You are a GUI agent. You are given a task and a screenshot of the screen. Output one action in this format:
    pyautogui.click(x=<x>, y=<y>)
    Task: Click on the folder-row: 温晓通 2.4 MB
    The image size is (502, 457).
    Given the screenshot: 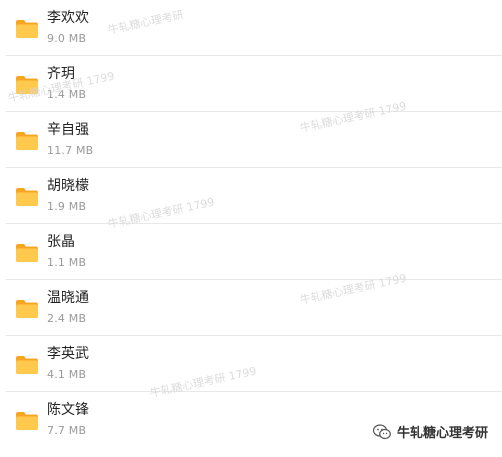 What is the action you would take?
    pyautogui.click(x=251, y=308)
    